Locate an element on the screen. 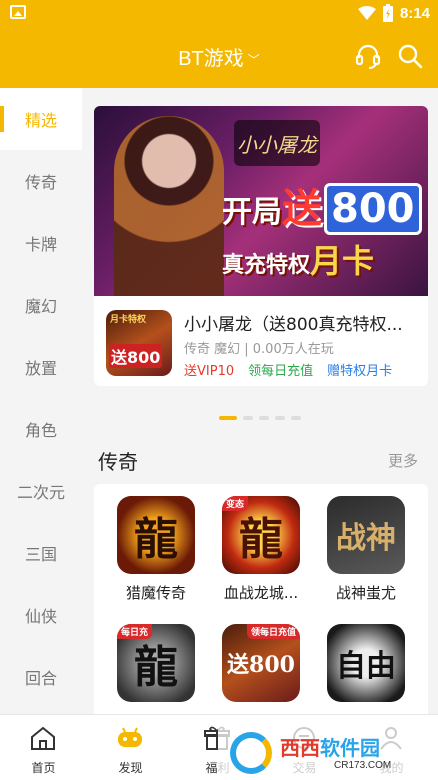  sidebar-item-turn-based: 回合 is located at coordinates (41, 677).